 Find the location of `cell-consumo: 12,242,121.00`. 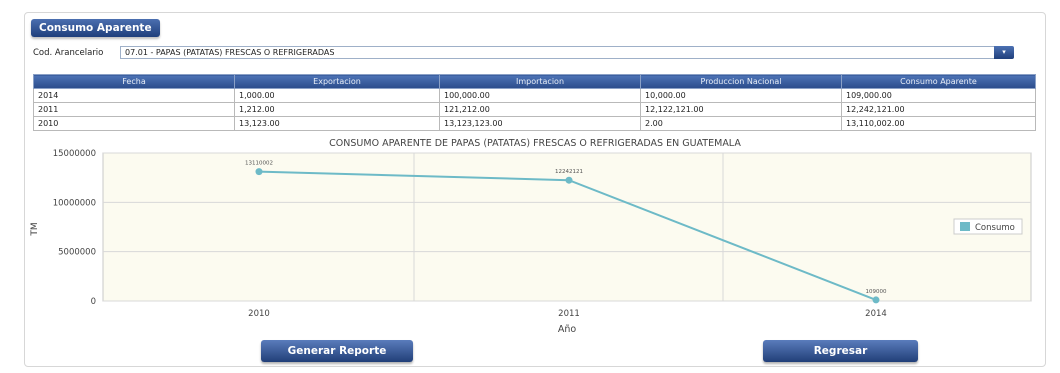

cell-consumo: 12,242,121.00 is located at coordinates (938, 109).